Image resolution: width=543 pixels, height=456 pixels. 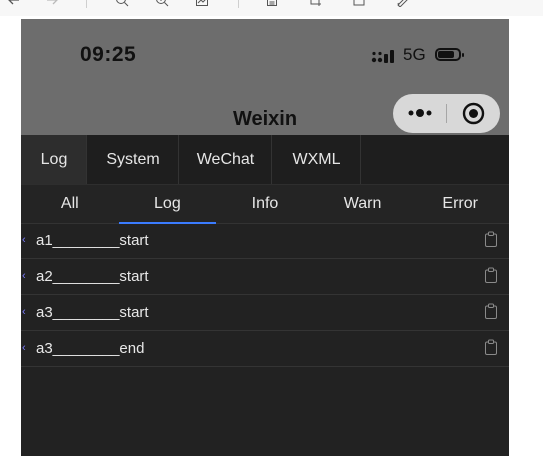 I want to click on crop-icon, so click(x=315, y=4).